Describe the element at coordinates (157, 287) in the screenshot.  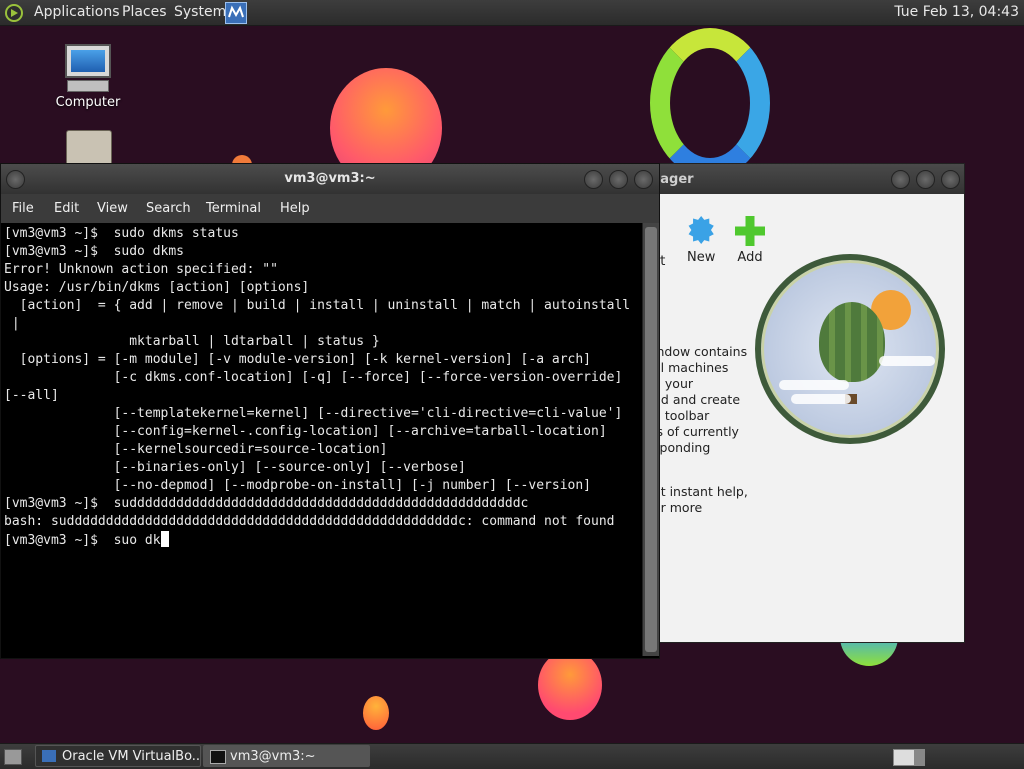
I see `terminal-line: Usage: /usr/bin/dkms [action] [options]` at that location.